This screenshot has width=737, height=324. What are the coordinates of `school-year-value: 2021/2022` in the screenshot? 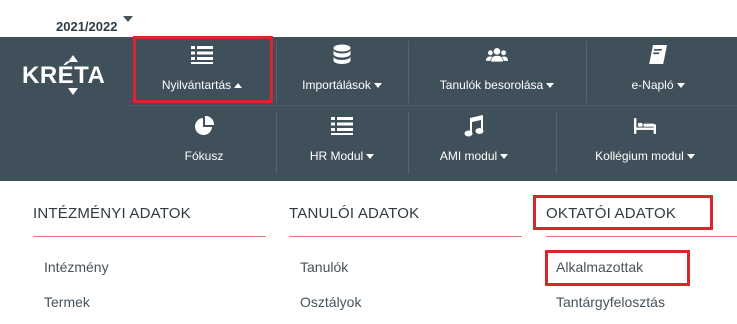 It's located at (87, 26).